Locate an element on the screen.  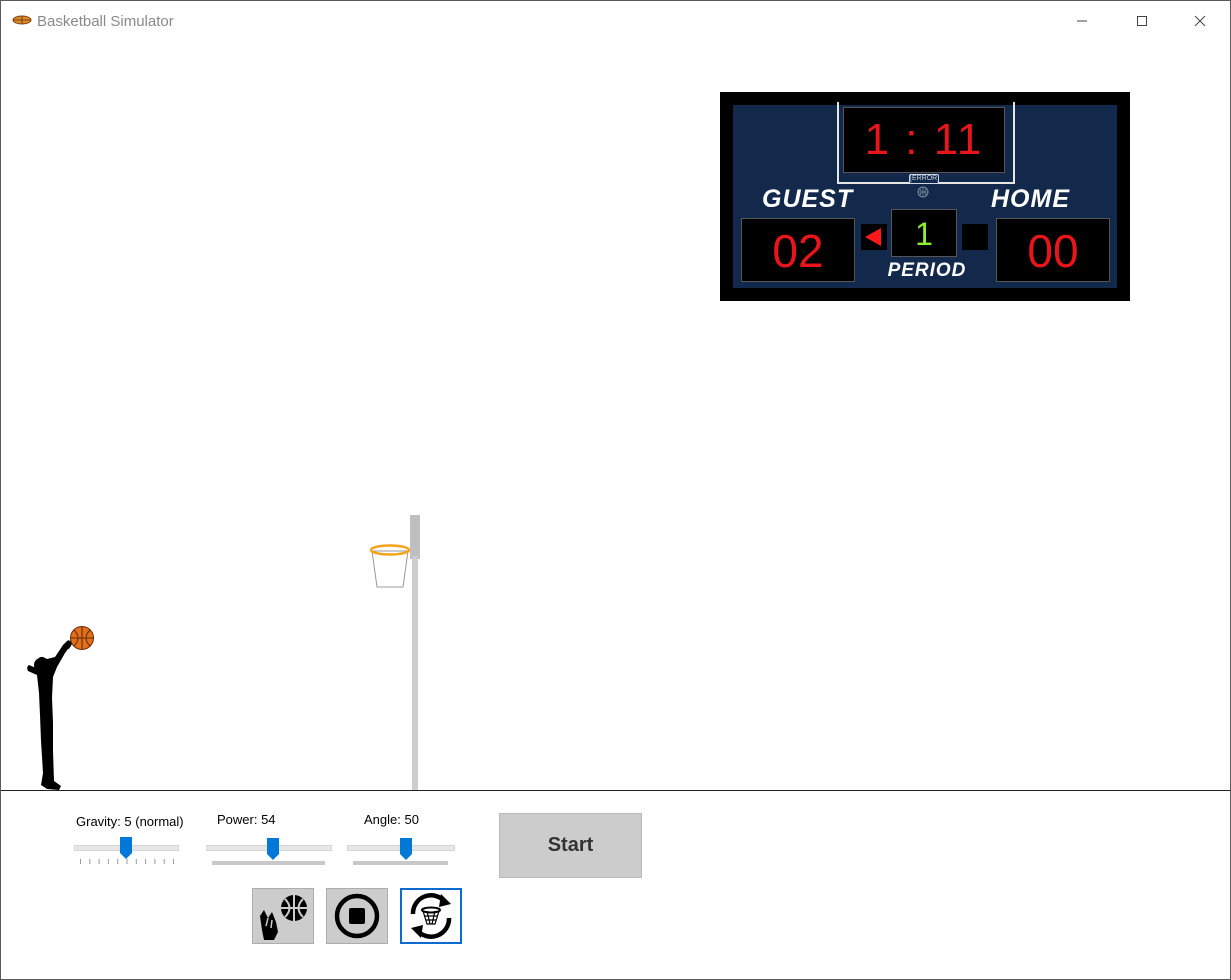
shoot-button is located at coordinates (283, 916).